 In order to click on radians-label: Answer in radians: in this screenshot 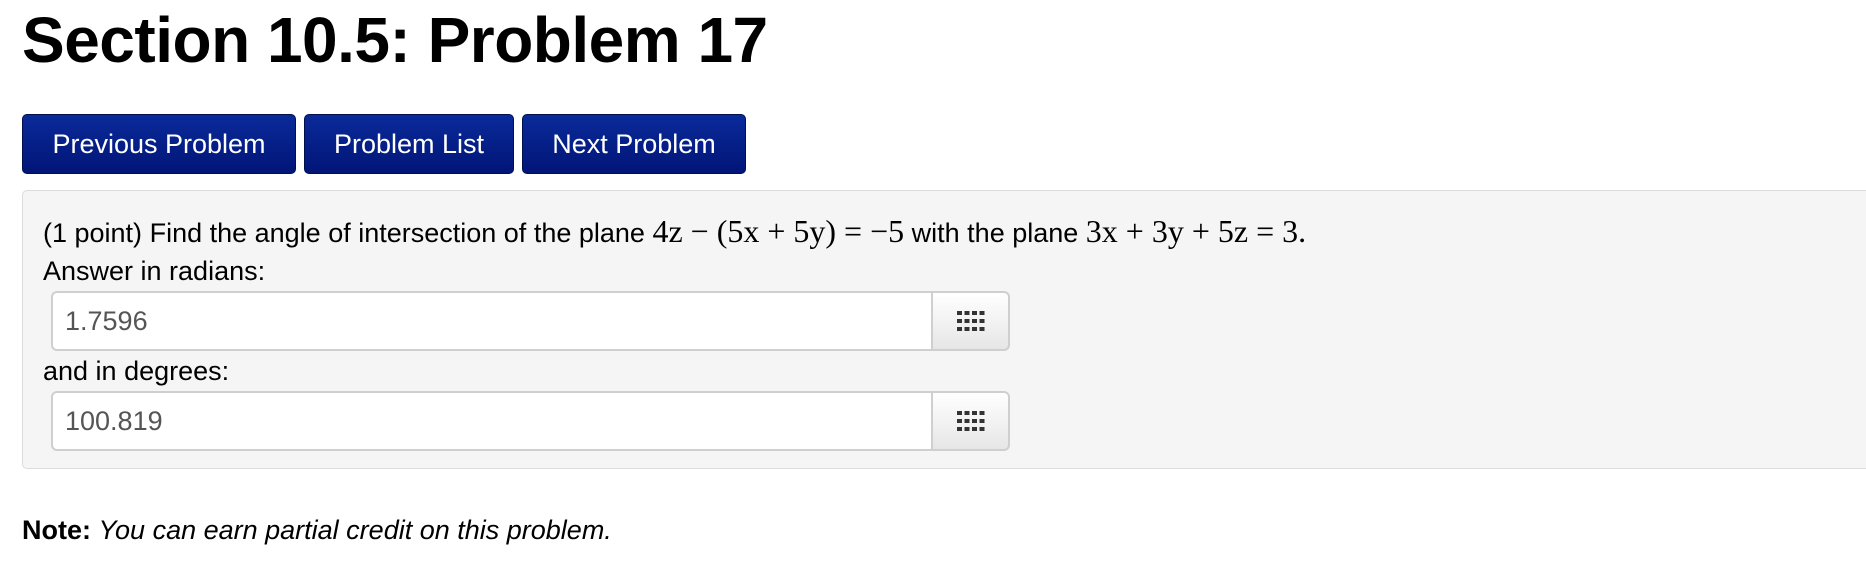, I will do `click(154, 271)`.